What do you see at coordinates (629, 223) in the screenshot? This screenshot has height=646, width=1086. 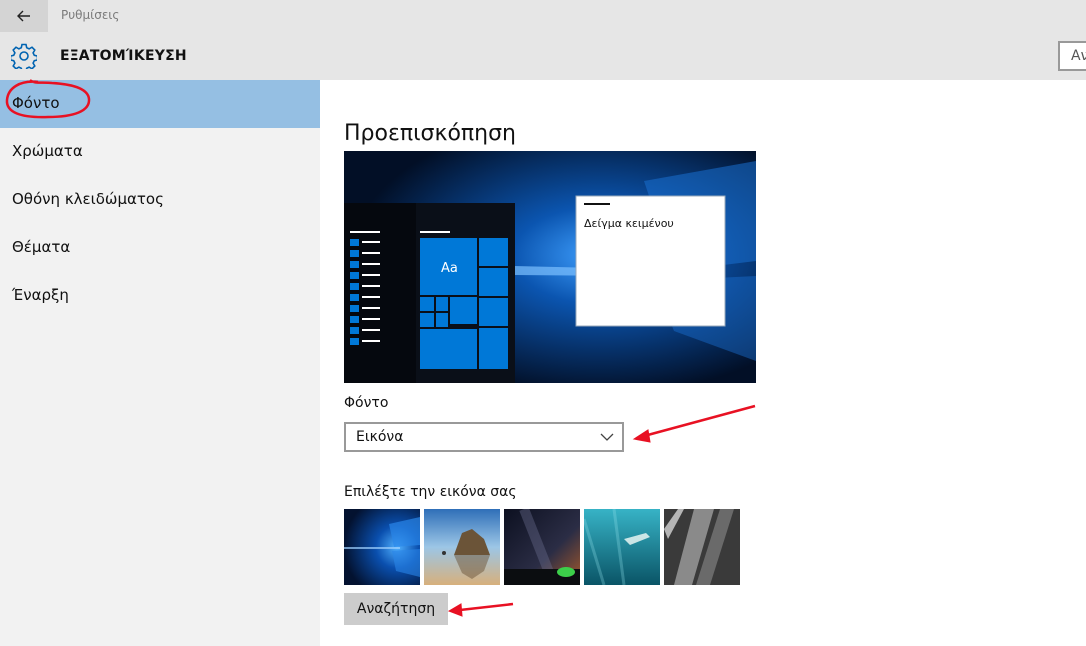 I see `preview-sample-text: Δείγμα κειμένου` at bounding box center [629, 223].